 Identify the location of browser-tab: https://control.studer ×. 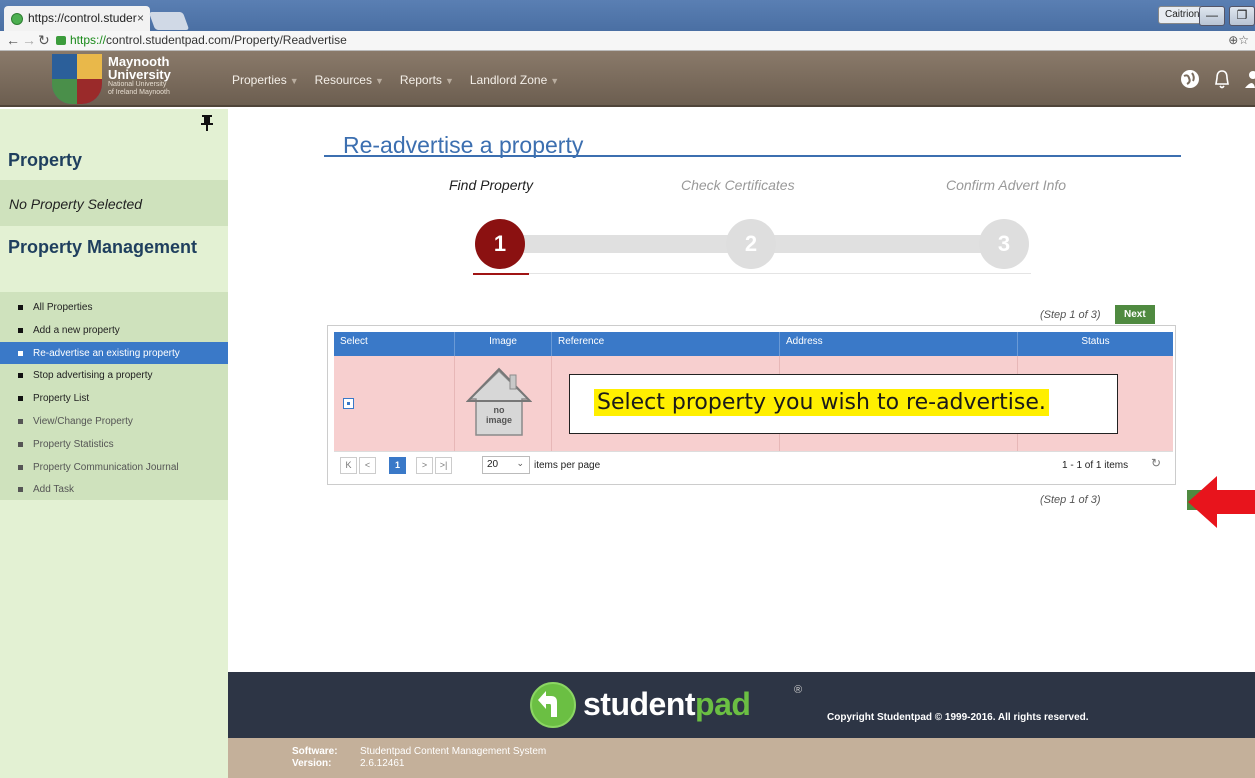
(77, 18).